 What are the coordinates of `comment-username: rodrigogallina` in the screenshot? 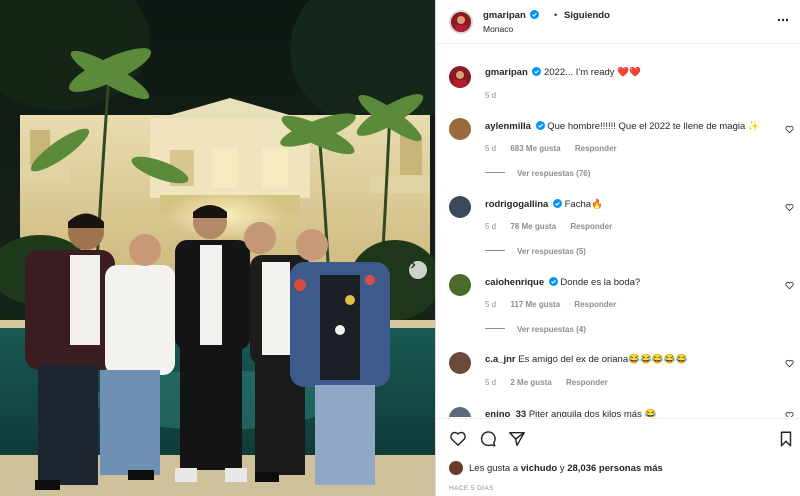 It's located at (516, 204).